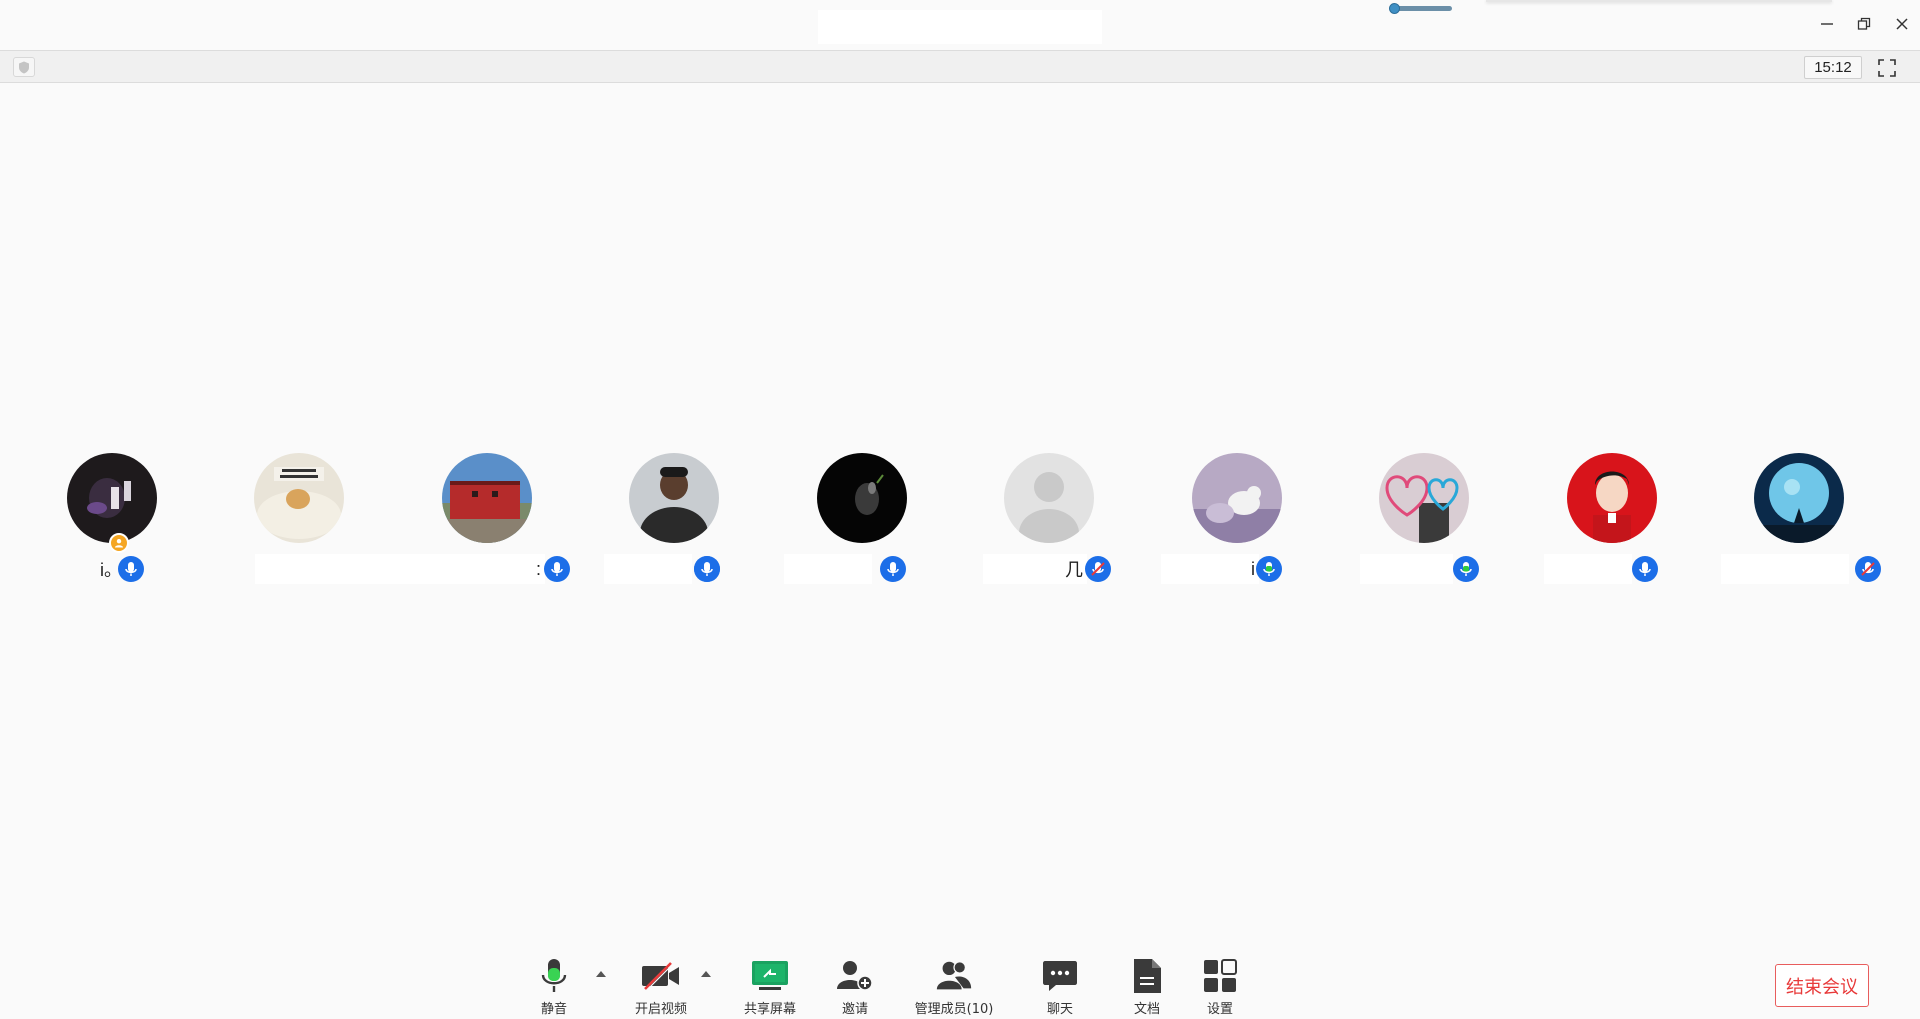  Describe the element at coordinates (387, 518) in the screenshot. I see `participant-tile: :` at that location.